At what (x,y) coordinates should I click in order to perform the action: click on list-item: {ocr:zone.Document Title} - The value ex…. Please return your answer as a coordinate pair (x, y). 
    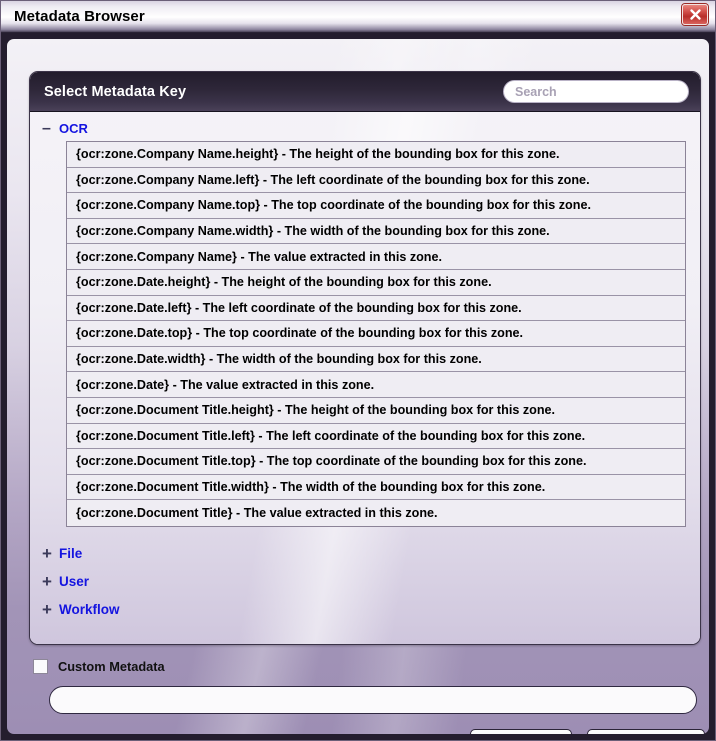
    Looking at the image, I should click on (376, 513).